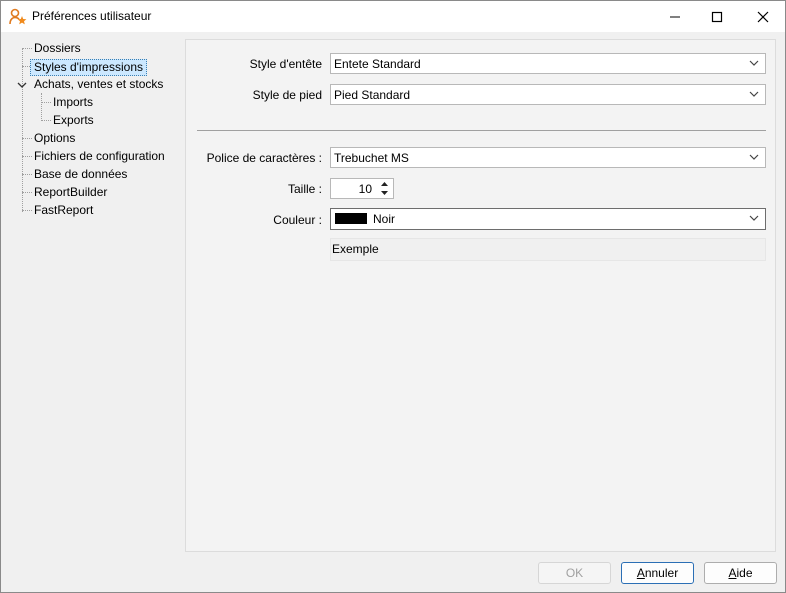  What do you see at coordinates (18, 16) in the screenshot?
I see `user-preferences-icon` at bounding box center [18, 16].